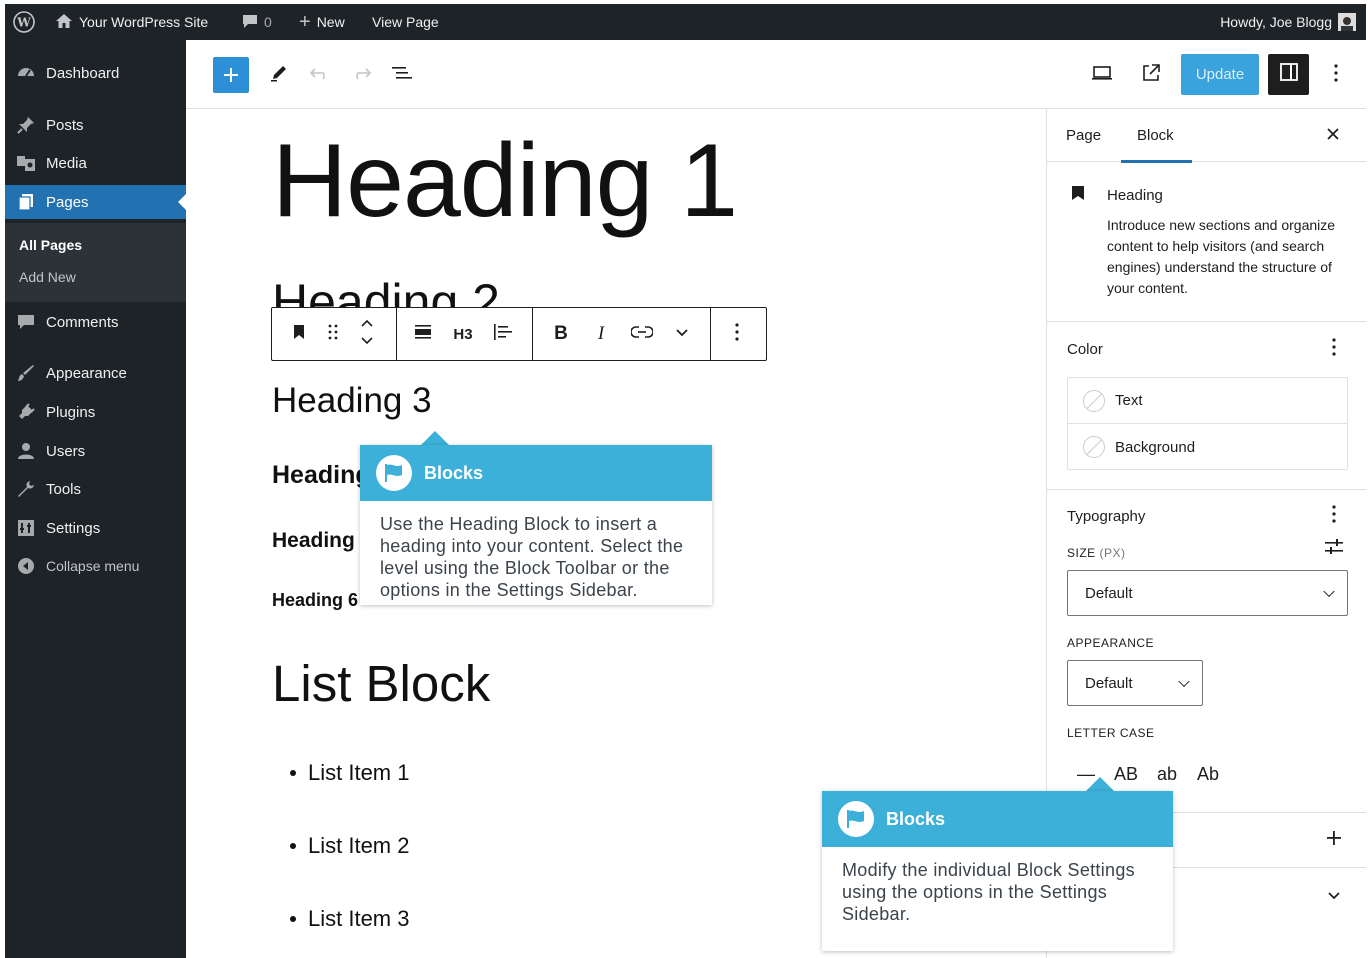 Image resolution: width=1371 pixels, height=958 pixels. I want to click on redo-button, so click(361, 75).